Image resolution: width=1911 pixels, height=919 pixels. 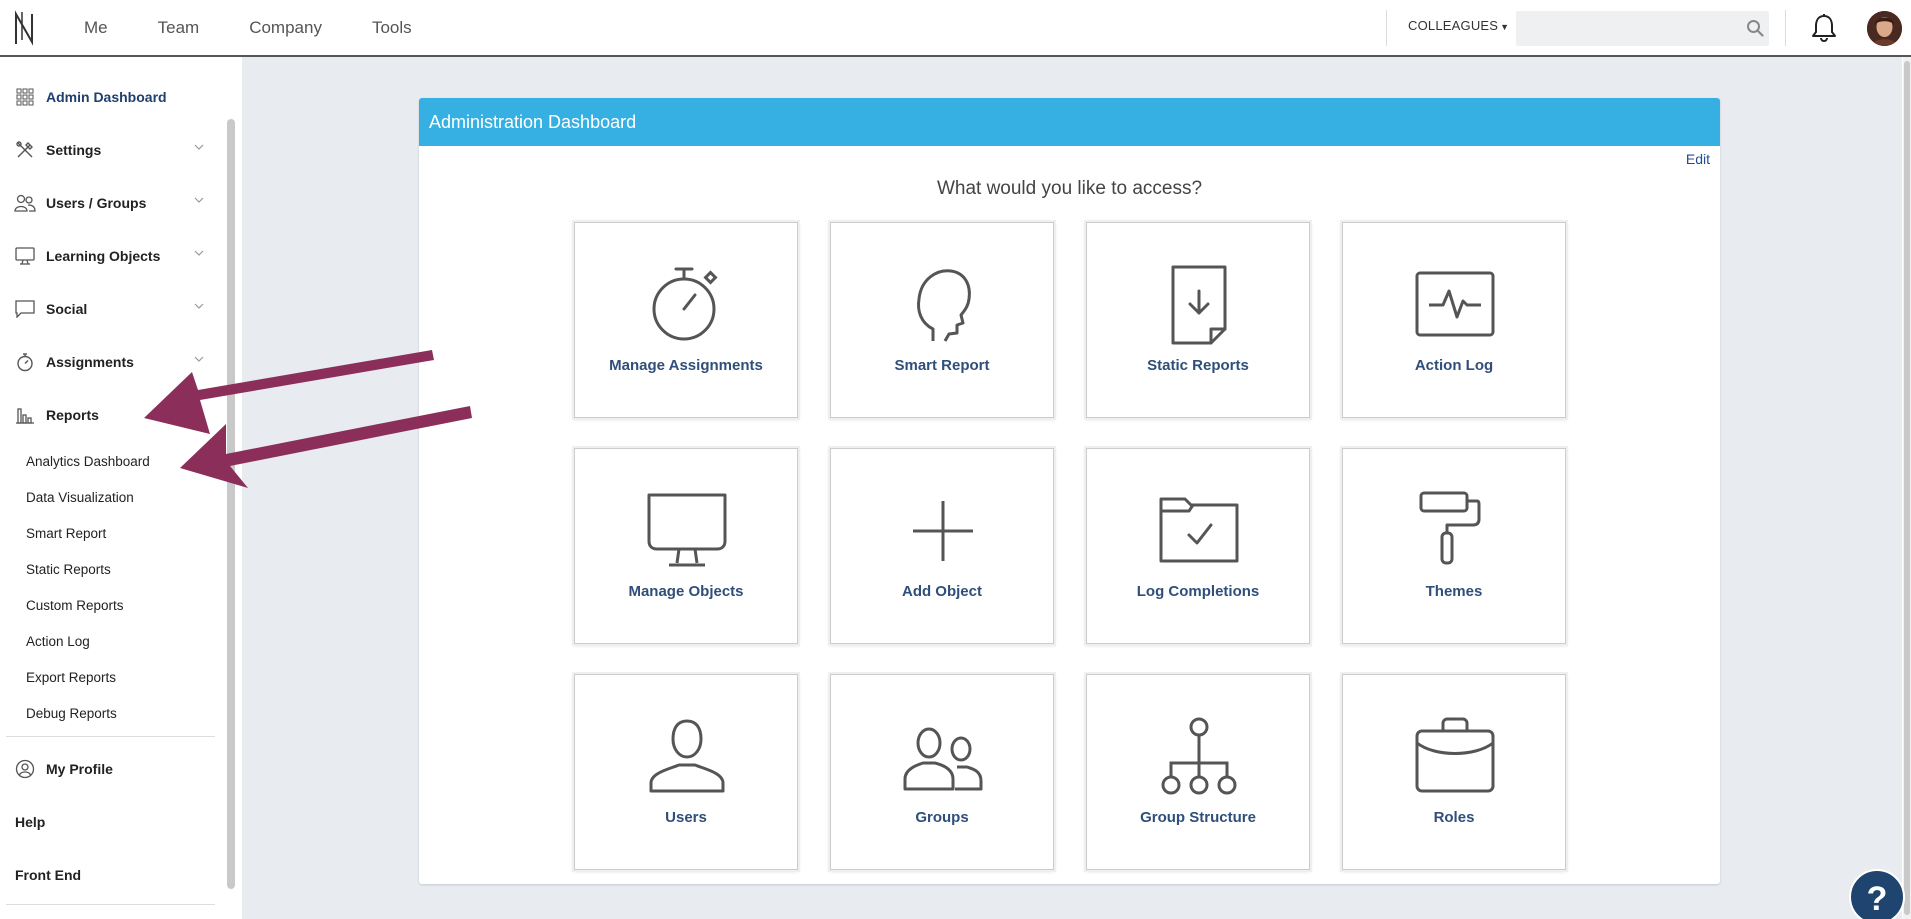 What do you see at coordinates (96, 203) in the screenshot?
I see `sidebar-item-label: Users / Groups` at bounding box center [96, 203].